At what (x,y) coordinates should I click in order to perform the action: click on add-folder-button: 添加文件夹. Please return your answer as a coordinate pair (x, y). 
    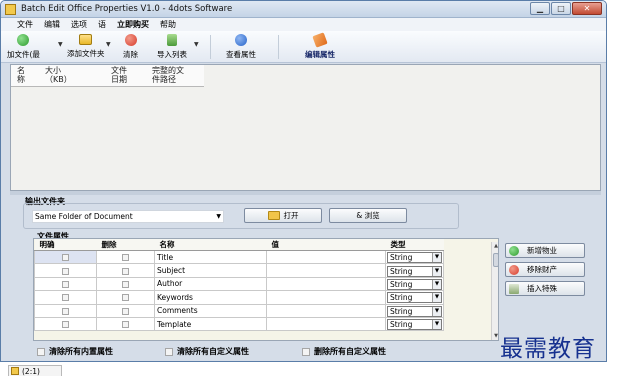
    Looking at the image, I should click on (86, 46).